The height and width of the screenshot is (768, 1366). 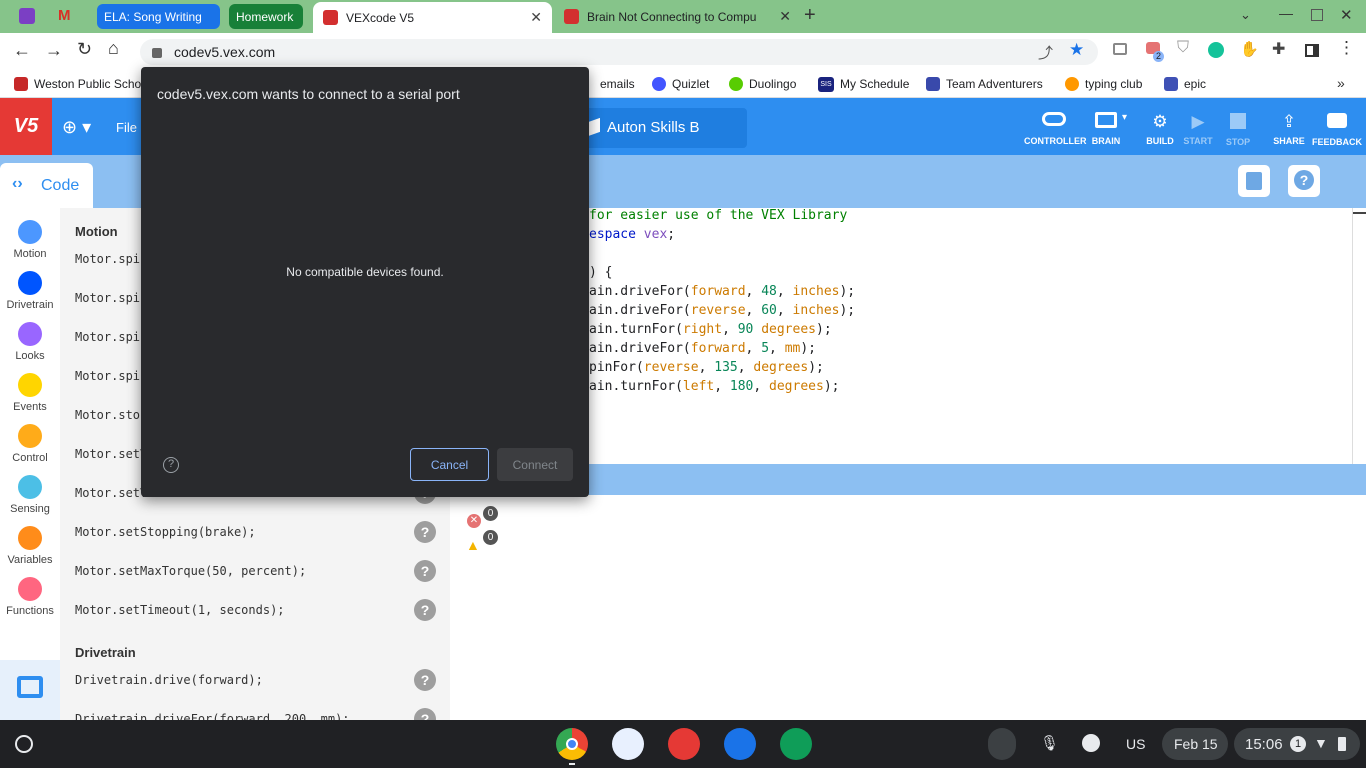 What do you see at coordinates (30, 393) in the screenshot?
I see `category-events: Events` at bounding box center [30, 393].